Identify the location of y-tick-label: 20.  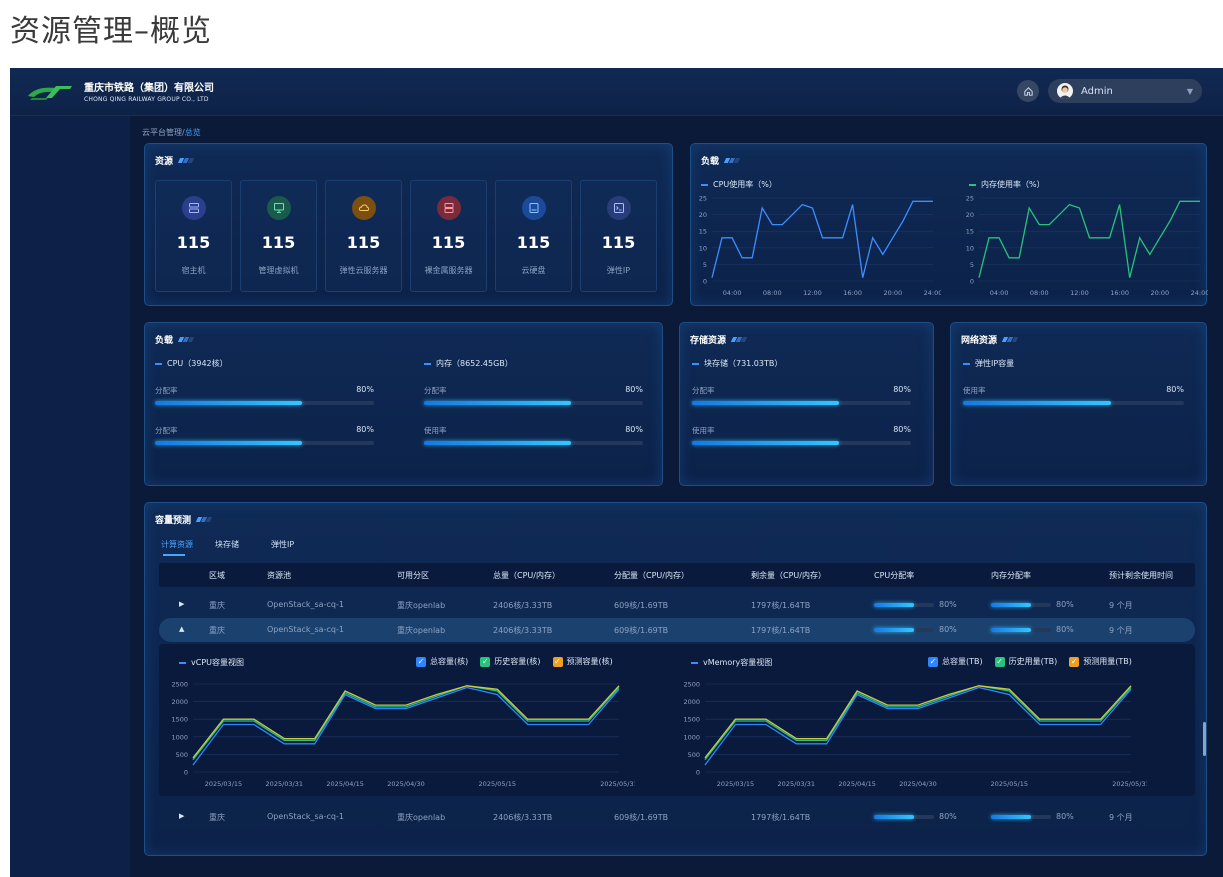
(970, 215).